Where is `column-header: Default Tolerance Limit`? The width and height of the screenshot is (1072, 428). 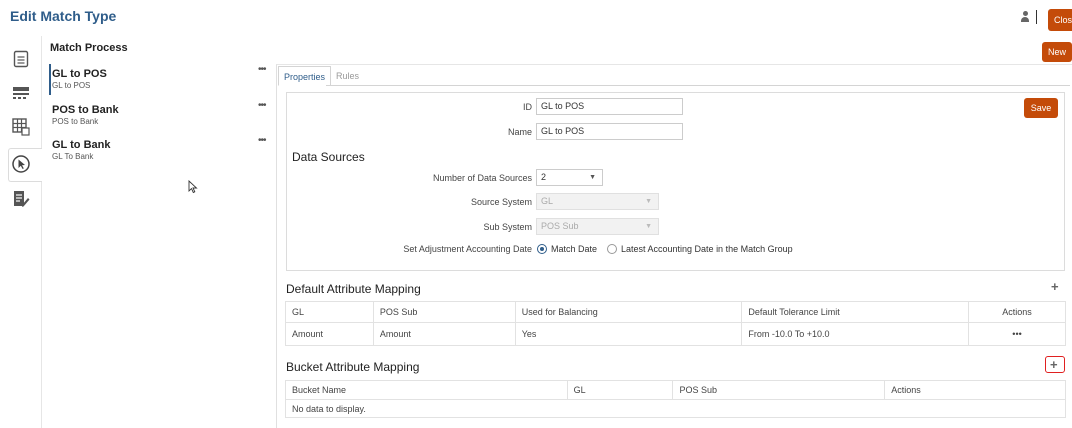
column-header: Default Tolerance Limit is located at coordinates (855, 312).